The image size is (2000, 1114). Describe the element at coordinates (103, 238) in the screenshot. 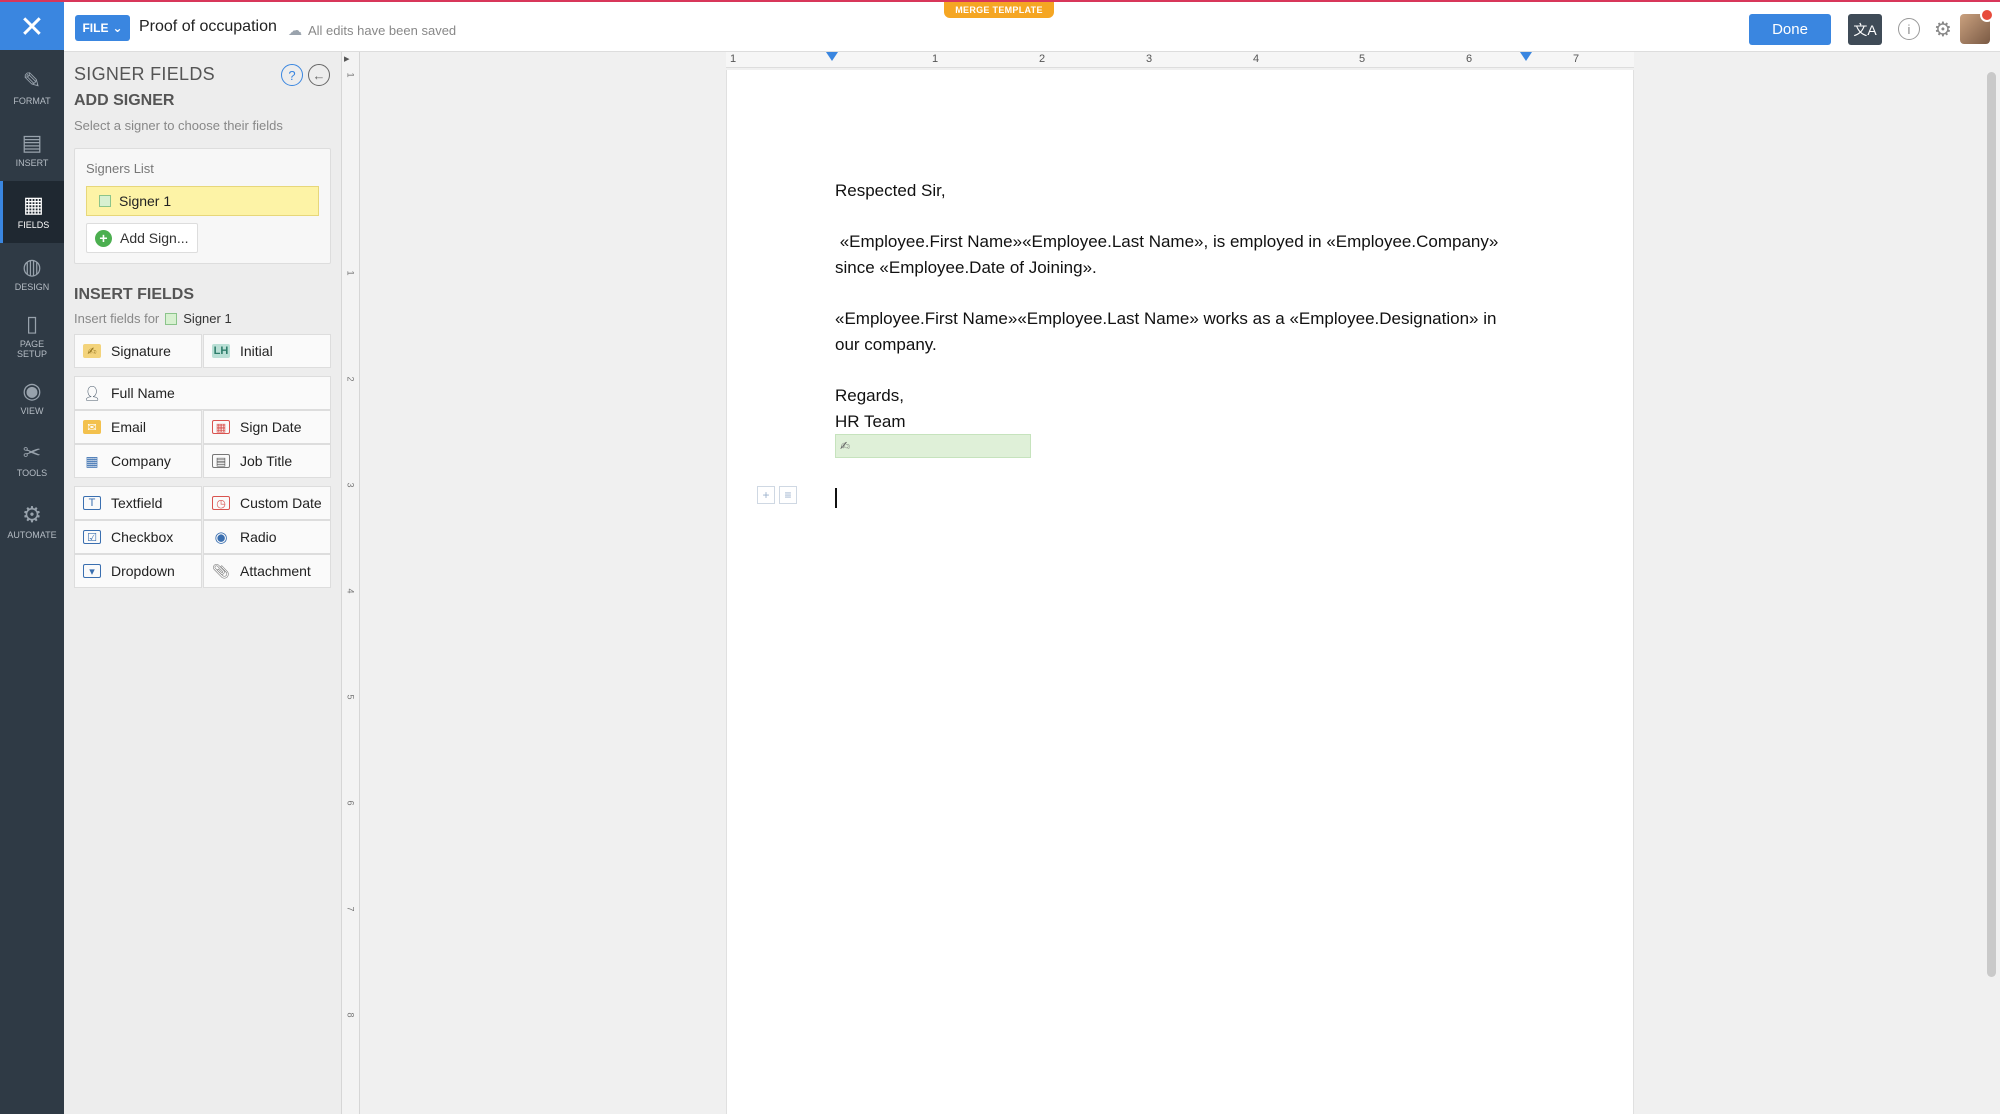

I see `plus-circle-icon: +` at that location.